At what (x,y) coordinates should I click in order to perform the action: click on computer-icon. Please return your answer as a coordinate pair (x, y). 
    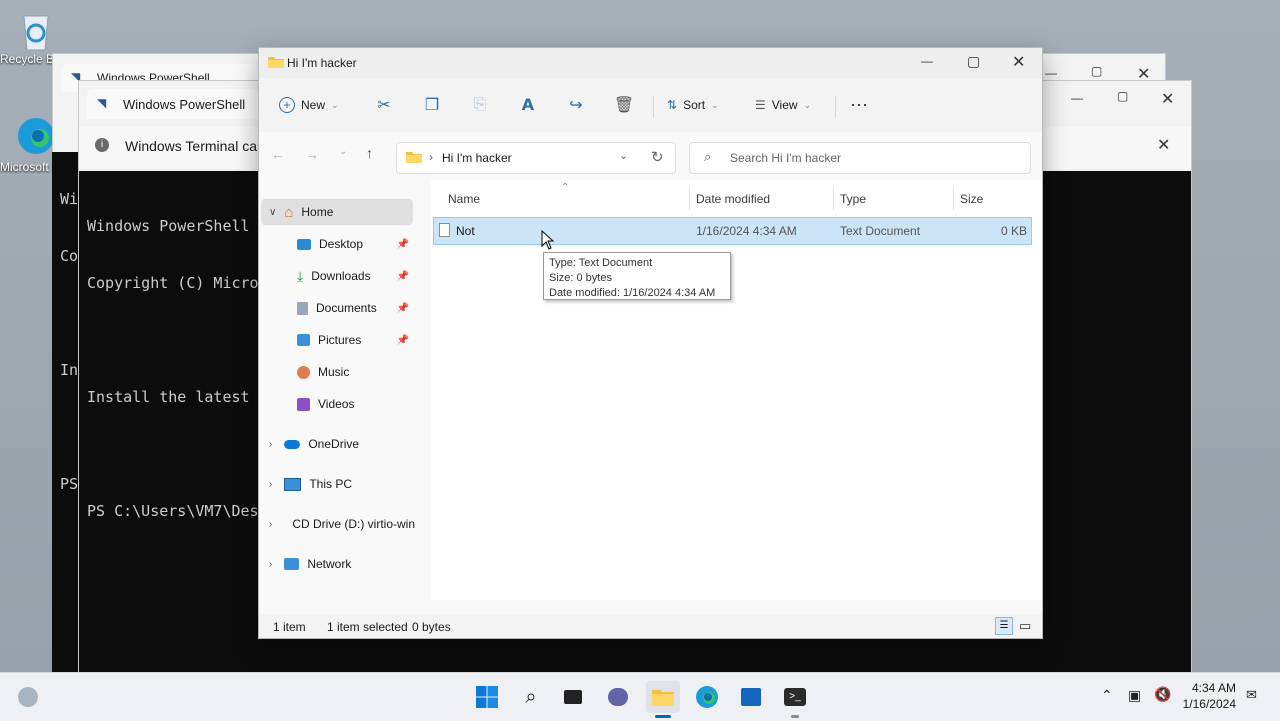
    Looking at the image, I should click on (293, 484).